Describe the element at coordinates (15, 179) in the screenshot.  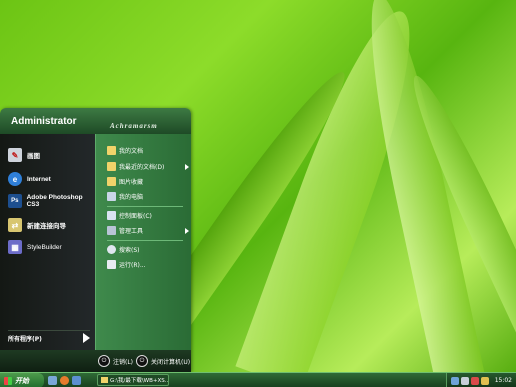
I see `internet-explorer-icon: e` at that location.